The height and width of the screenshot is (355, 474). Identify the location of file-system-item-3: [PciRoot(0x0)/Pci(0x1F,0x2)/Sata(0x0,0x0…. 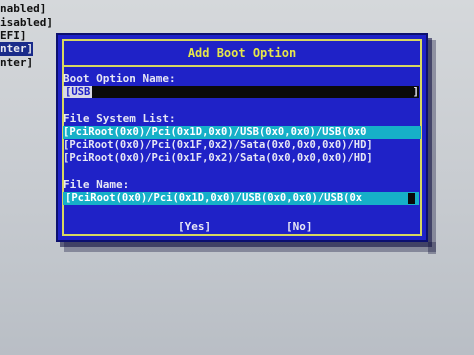
(242, 158).